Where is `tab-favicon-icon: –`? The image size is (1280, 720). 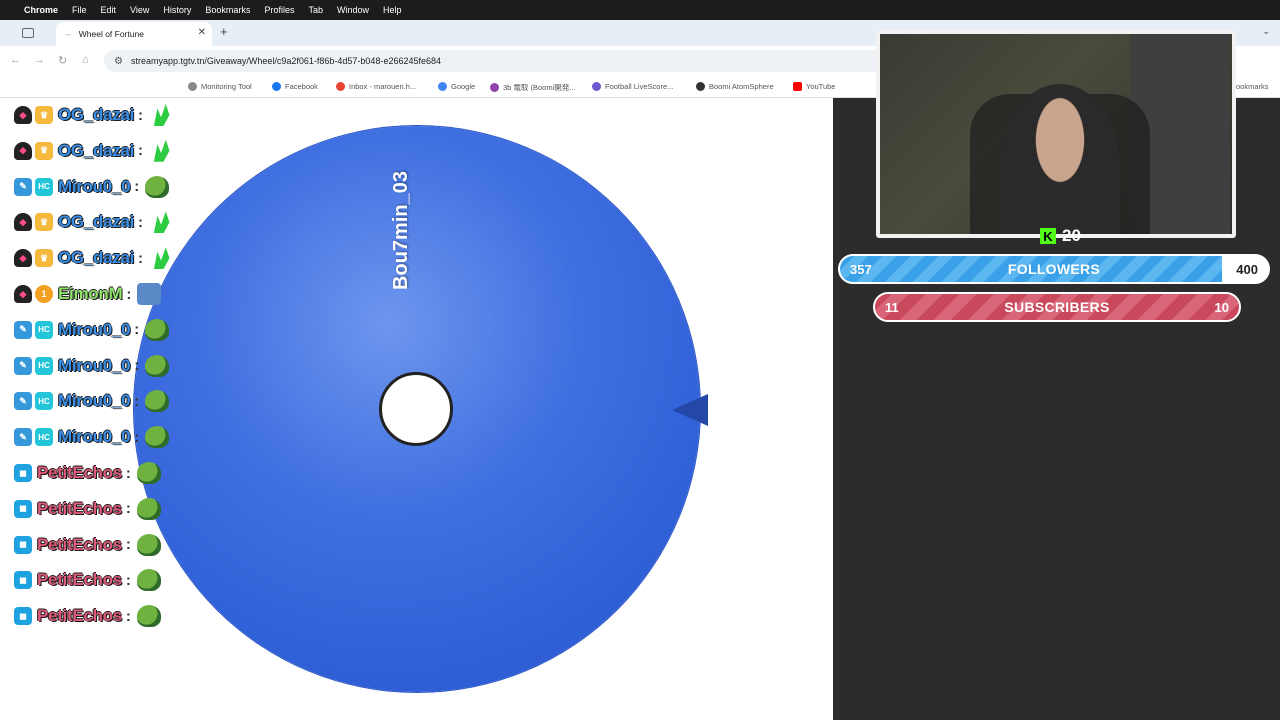 tab-favicon-icon: – is located at coordinates (68, 34).